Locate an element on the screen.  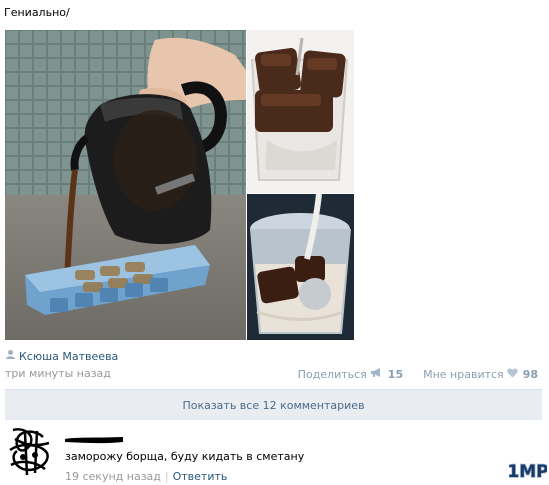
like-button: Мне нравится 98 is located at coordinates (480, 374).